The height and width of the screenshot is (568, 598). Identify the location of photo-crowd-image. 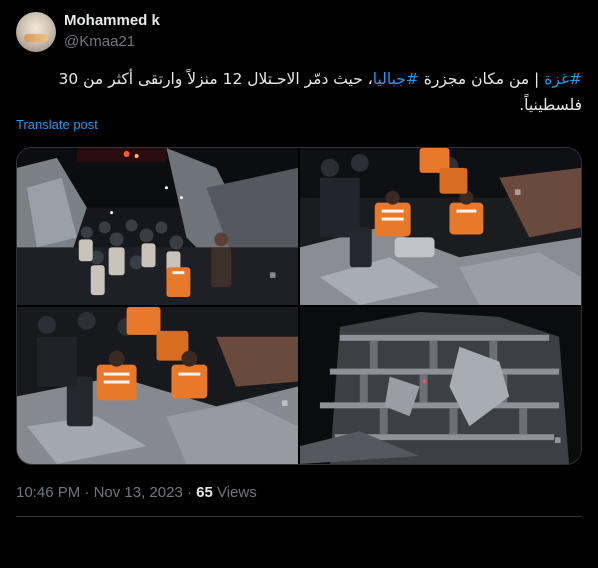
(157, 226).